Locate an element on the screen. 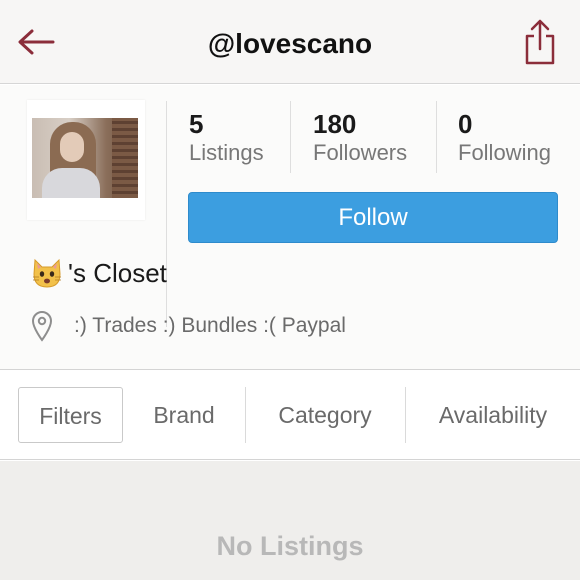 The image size is (580, 580). stat-label: Followers is located at coordinates (360, 152).